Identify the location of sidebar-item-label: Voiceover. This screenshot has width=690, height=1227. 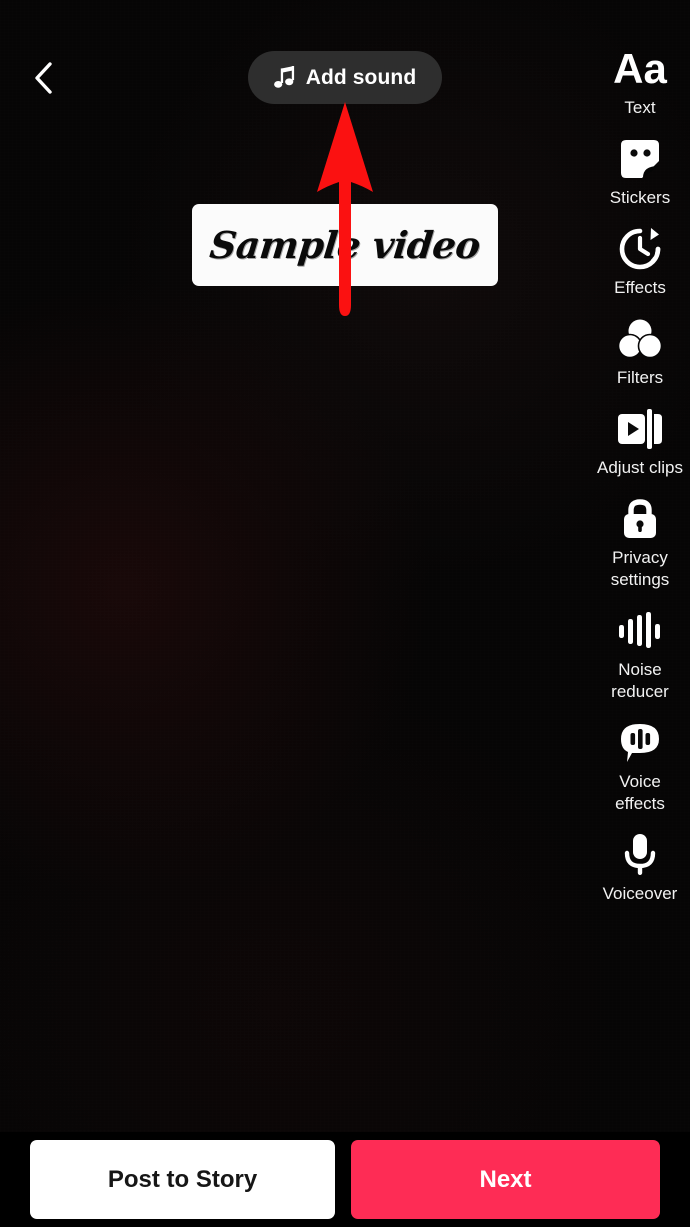
(640, 893).